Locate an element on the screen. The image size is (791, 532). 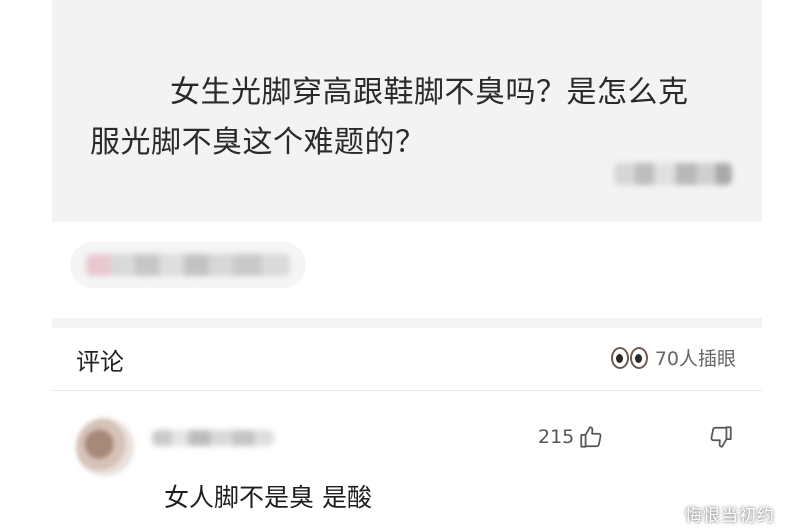
dislike-button is located at coordinates (721, 439).